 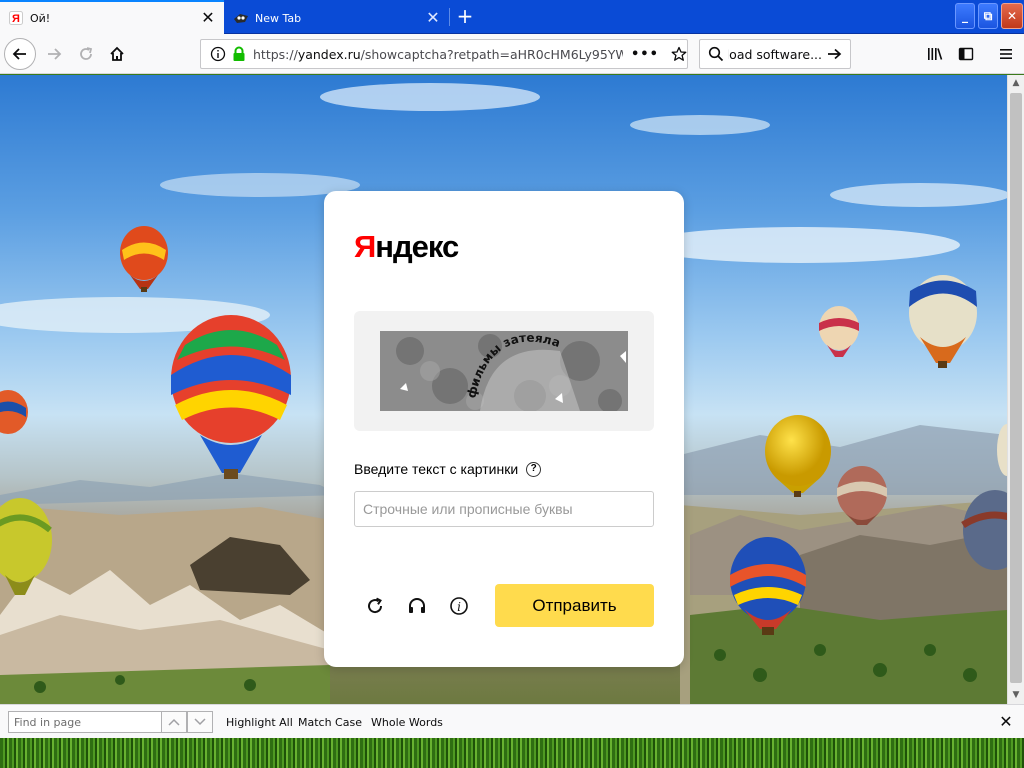 What do you see at coordinates (679, 54) in the screenshot?
I see `bookmark-star-icon` at bounding box center [679, 54].